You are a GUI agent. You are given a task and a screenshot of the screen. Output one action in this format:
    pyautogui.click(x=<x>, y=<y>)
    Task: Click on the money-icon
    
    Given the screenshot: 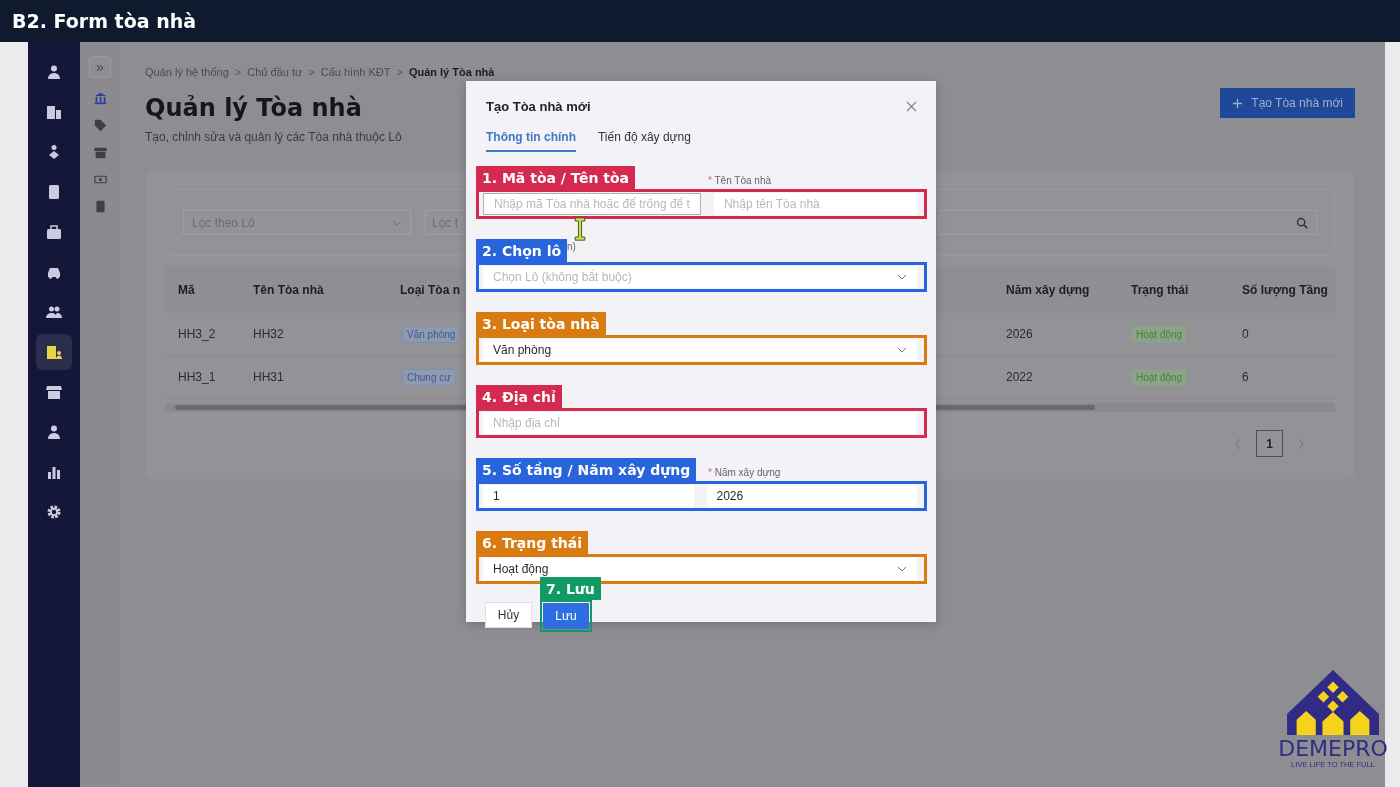 What is the action you would take?
    pyautogui.click(x=100, y=179)
    